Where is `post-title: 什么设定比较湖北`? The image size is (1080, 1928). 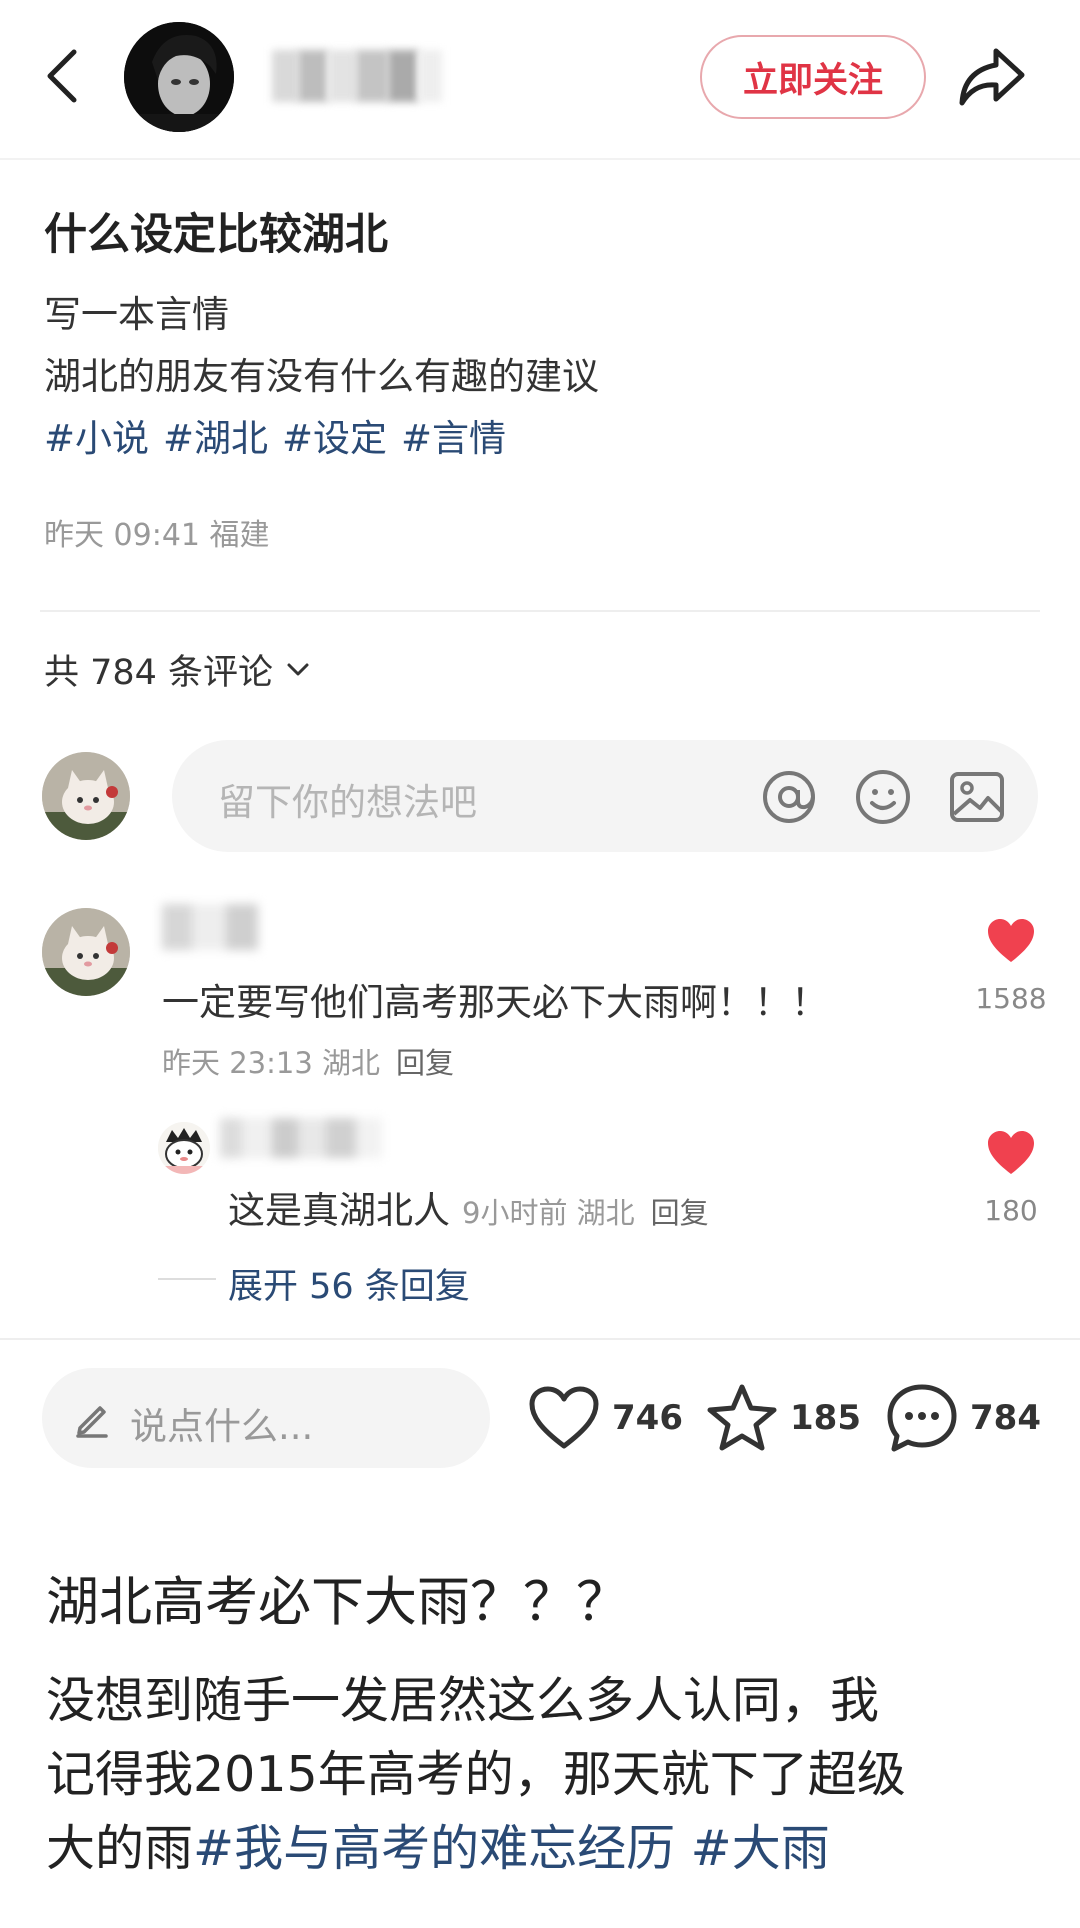
post-title: 什么设定比较湖北 is located at coordinates (216, 235).